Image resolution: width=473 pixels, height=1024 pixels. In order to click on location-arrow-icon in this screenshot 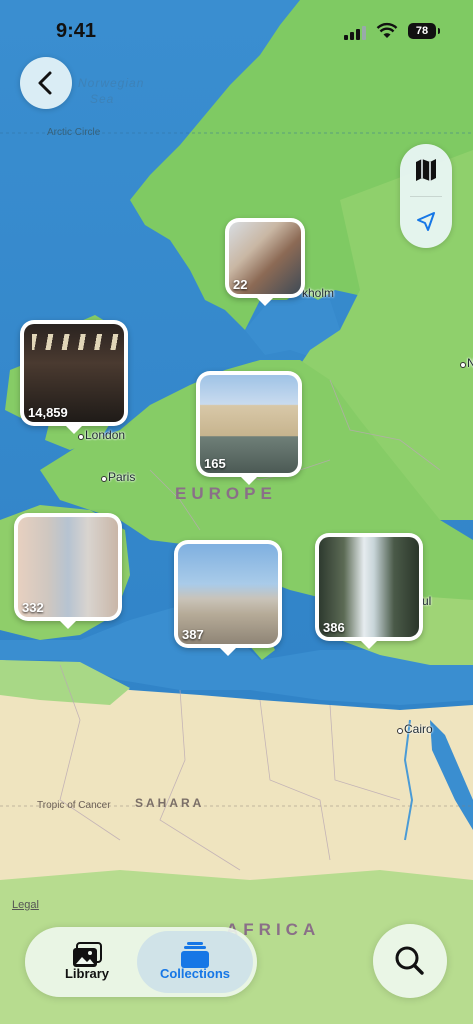, I will do `click(426, 221)`.